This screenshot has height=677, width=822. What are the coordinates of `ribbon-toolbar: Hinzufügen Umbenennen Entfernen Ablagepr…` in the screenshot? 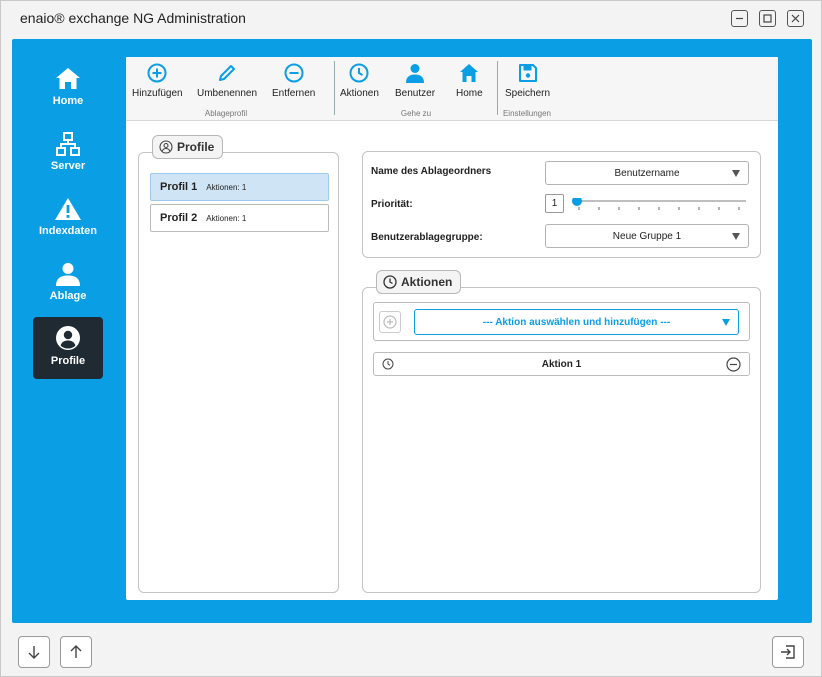 It's located at (452, 89).